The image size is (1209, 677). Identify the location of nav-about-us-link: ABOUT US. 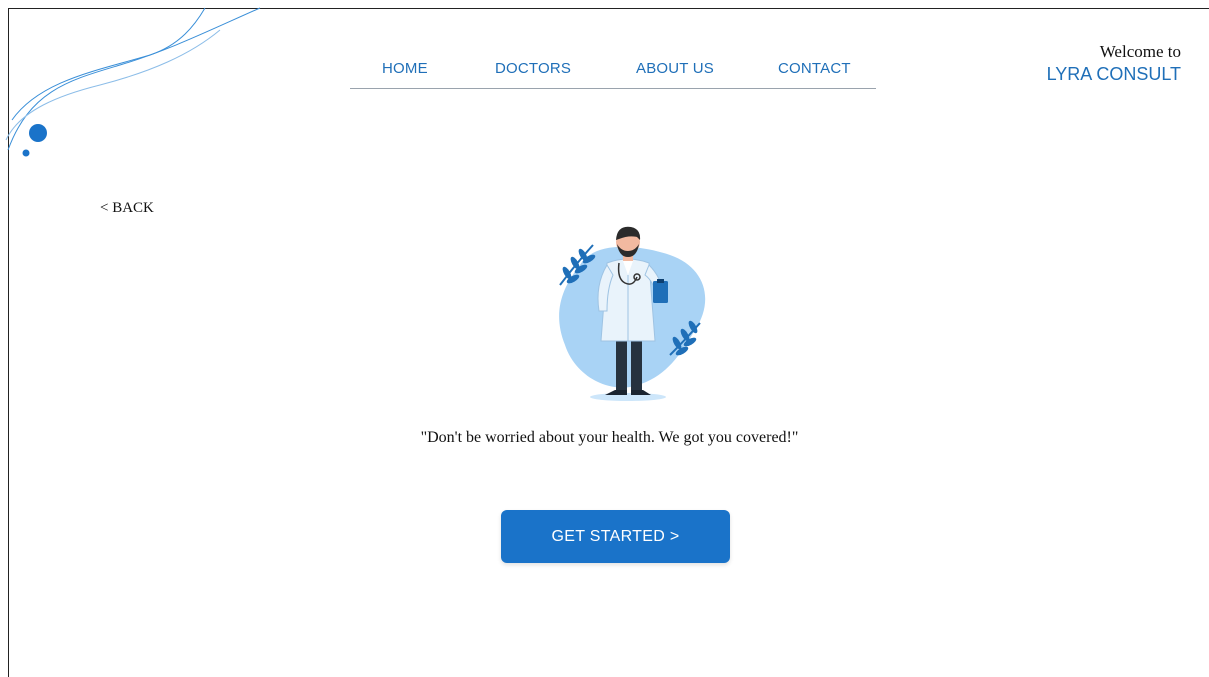
(675, 68).